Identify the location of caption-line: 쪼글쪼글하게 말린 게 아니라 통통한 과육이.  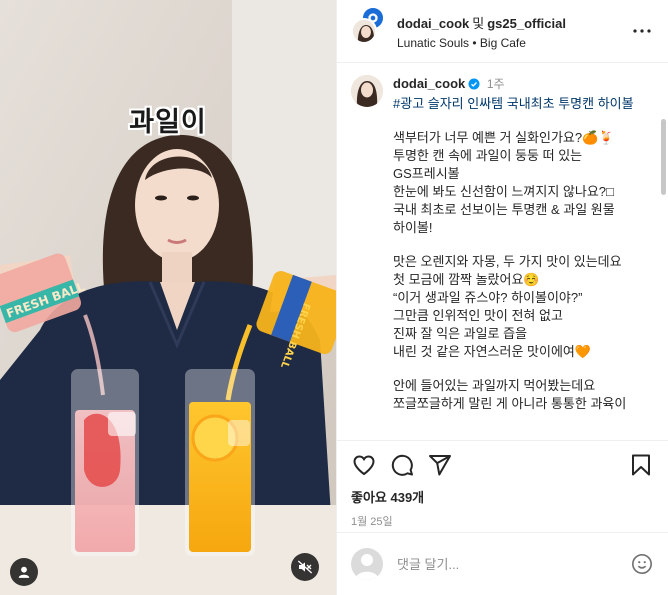
(510, 403).